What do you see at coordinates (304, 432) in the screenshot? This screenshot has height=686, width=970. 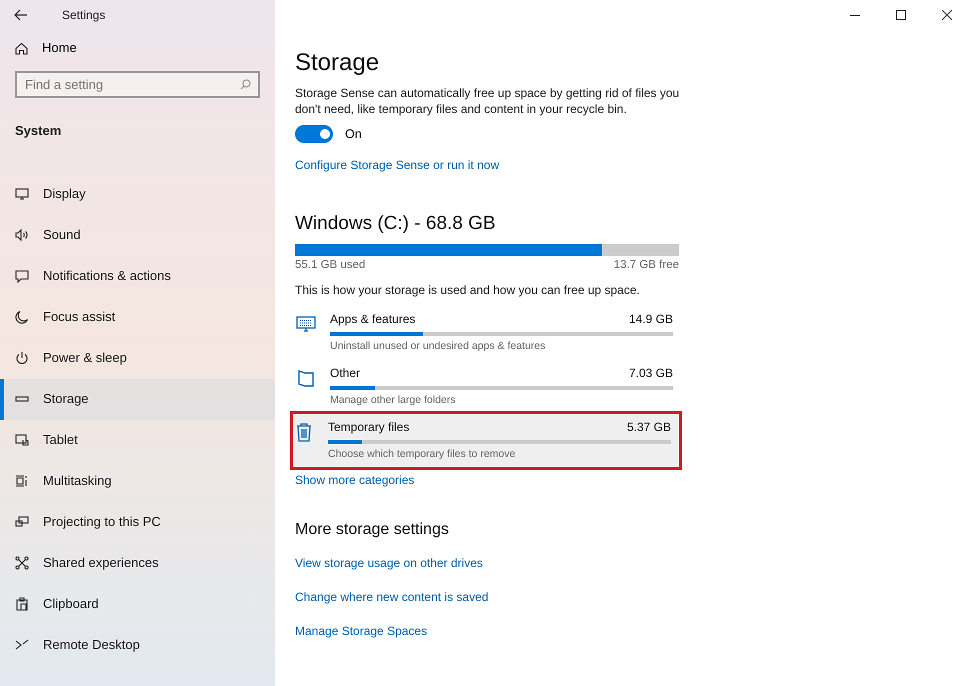 I see `trash-icon` at bounding box center [304, 432].